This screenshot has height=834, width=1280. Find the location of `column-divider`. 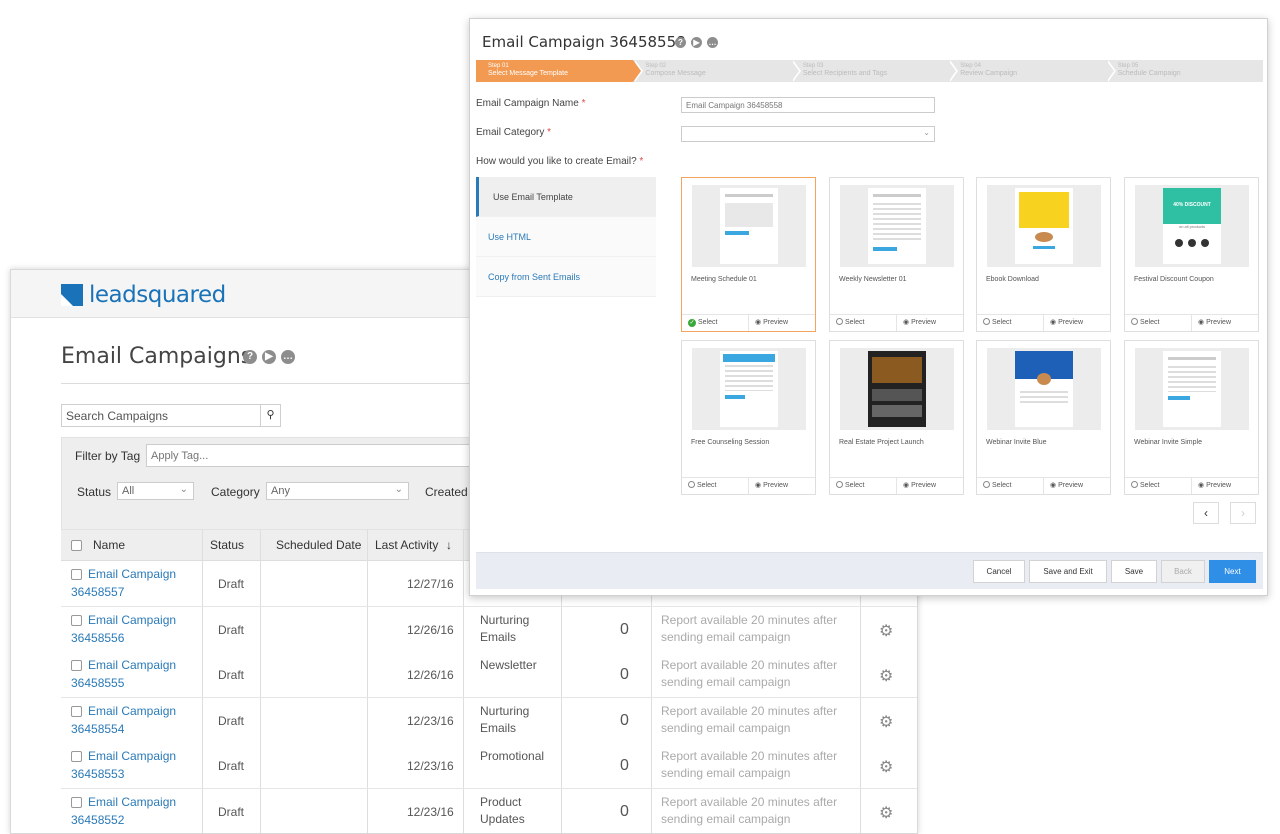

column-divider is located at coordinates (367, 583).